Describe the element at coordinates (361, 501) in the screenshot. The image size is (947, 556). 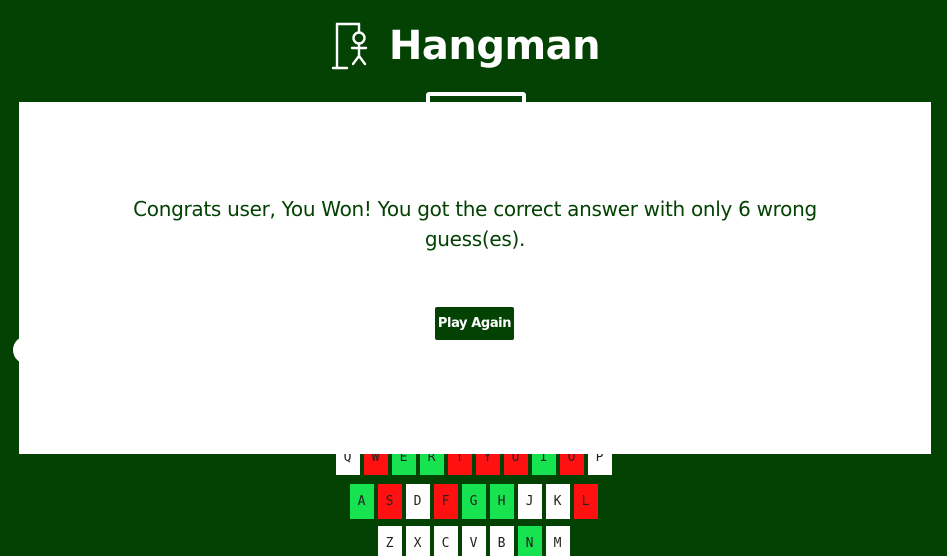
I see `key-a: A` at that location.